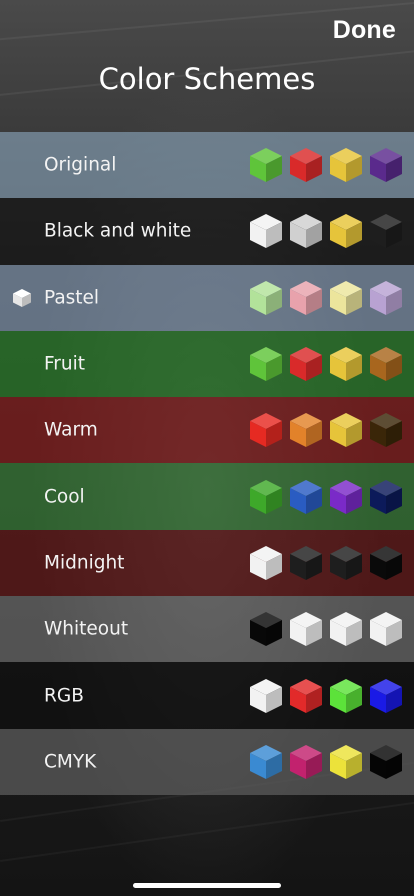 This screenshot has height=896, width=414. Describe the element at coordinates (71, 430) in the screenshot. I see `scheme-label: Warm` at that location.